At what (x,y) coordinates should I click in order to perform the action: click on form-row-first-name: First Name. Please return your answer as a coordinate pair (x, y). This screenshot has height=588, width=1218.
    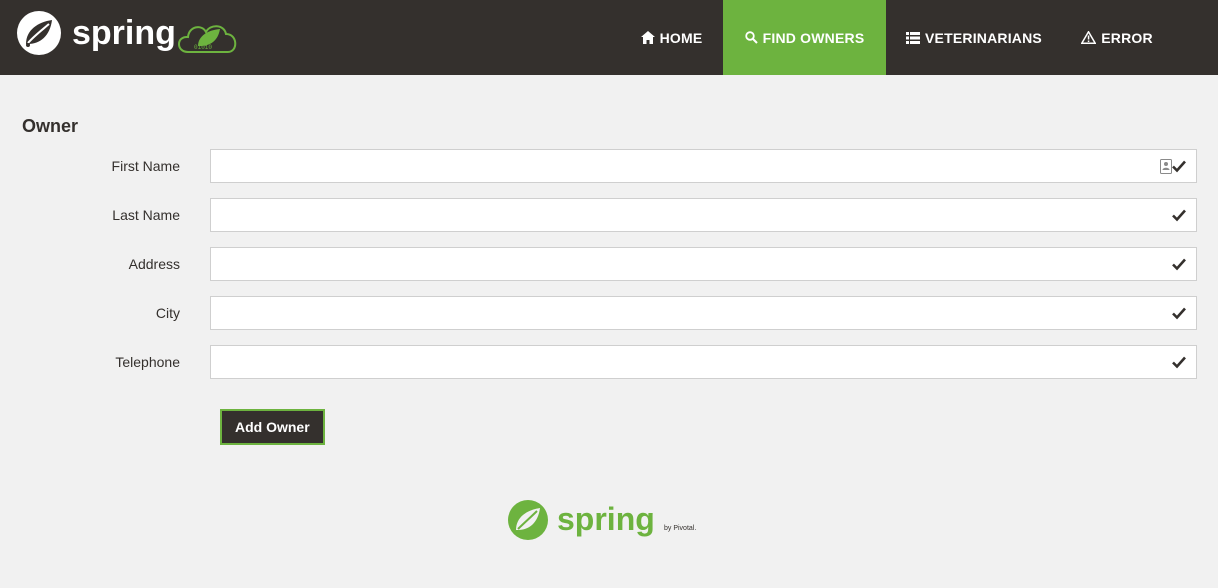
    Looking at the image, I should click on (609, 166).